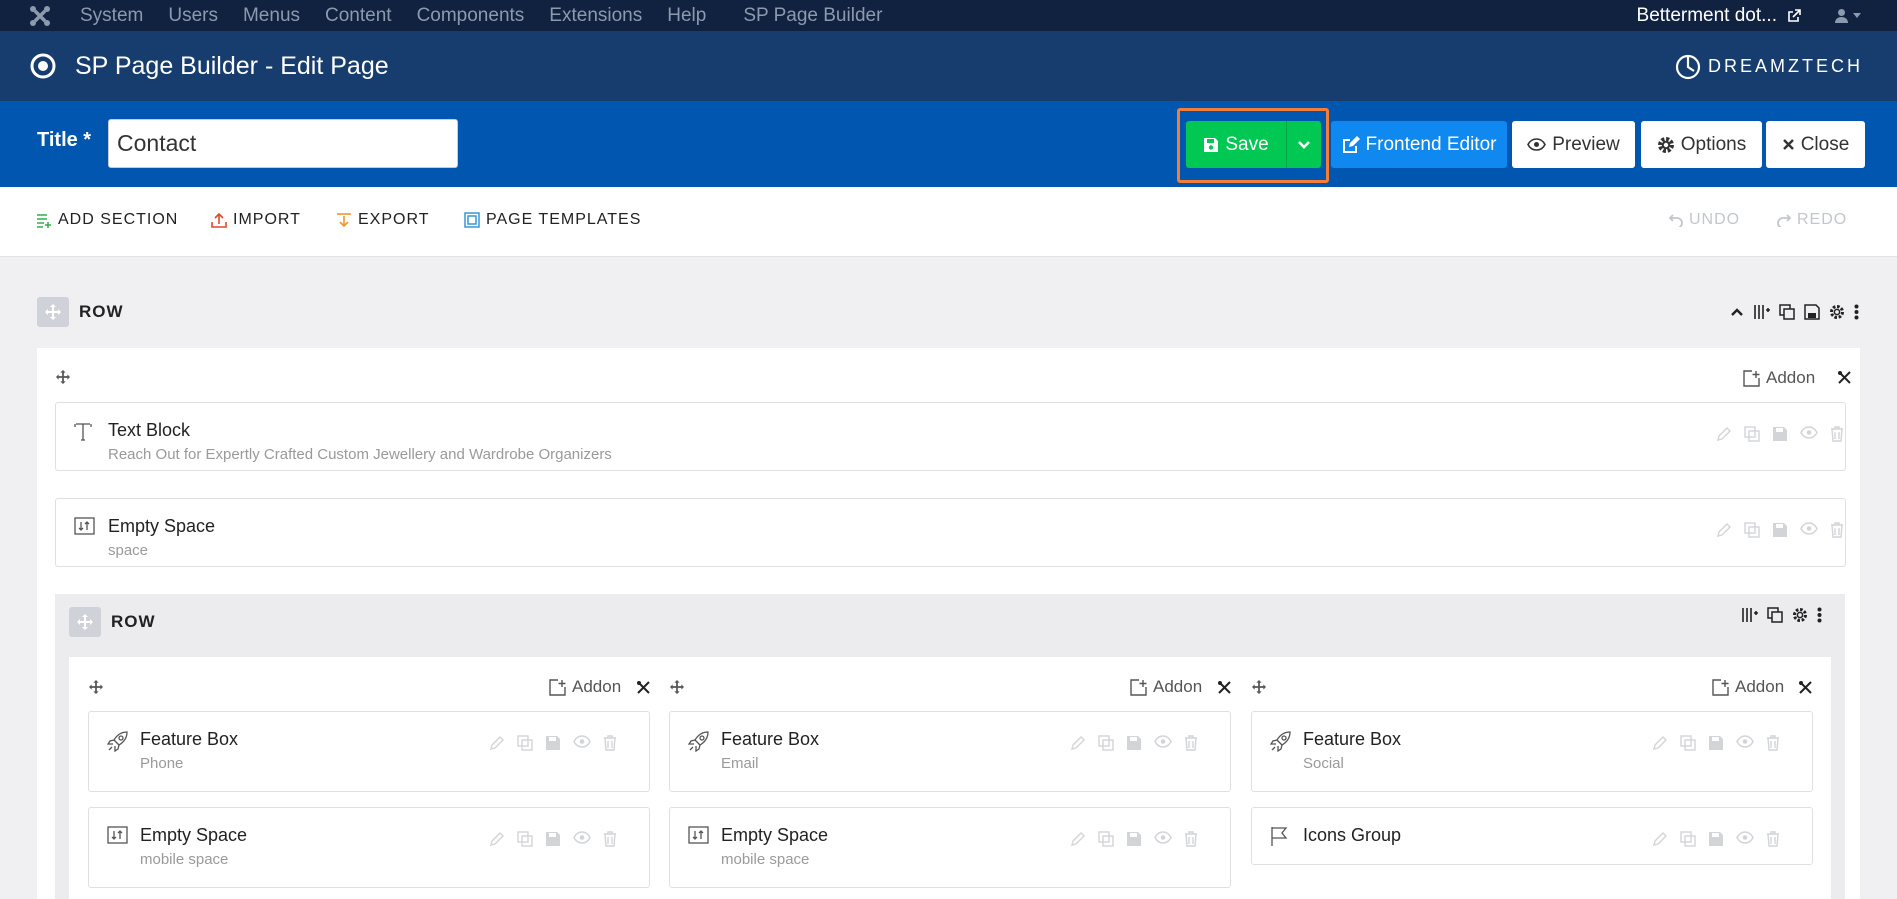 Image resolution: width=1897 pixels, height=899 pixels. What do you see at coordinates (1794, 15) in the screenshot?
I see `external-link-icon` at bounding box center [1794, 15].